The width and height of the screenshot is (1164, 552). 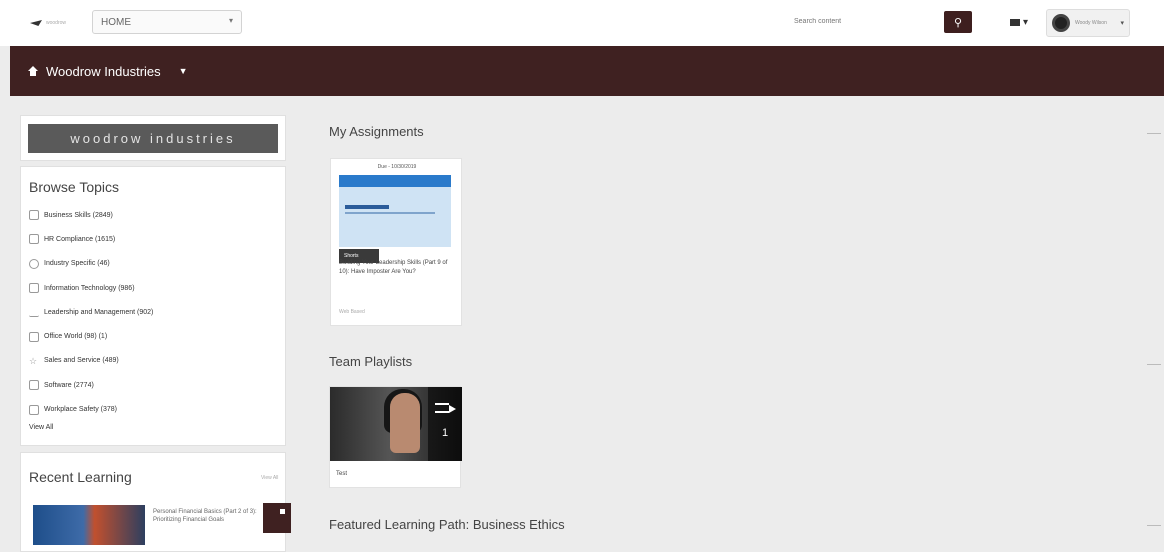 What do you see at coordinates (103, 71) in the screenshot?
I see `org-switcher: Woodrow Industries` at bounding box center [103, 71].